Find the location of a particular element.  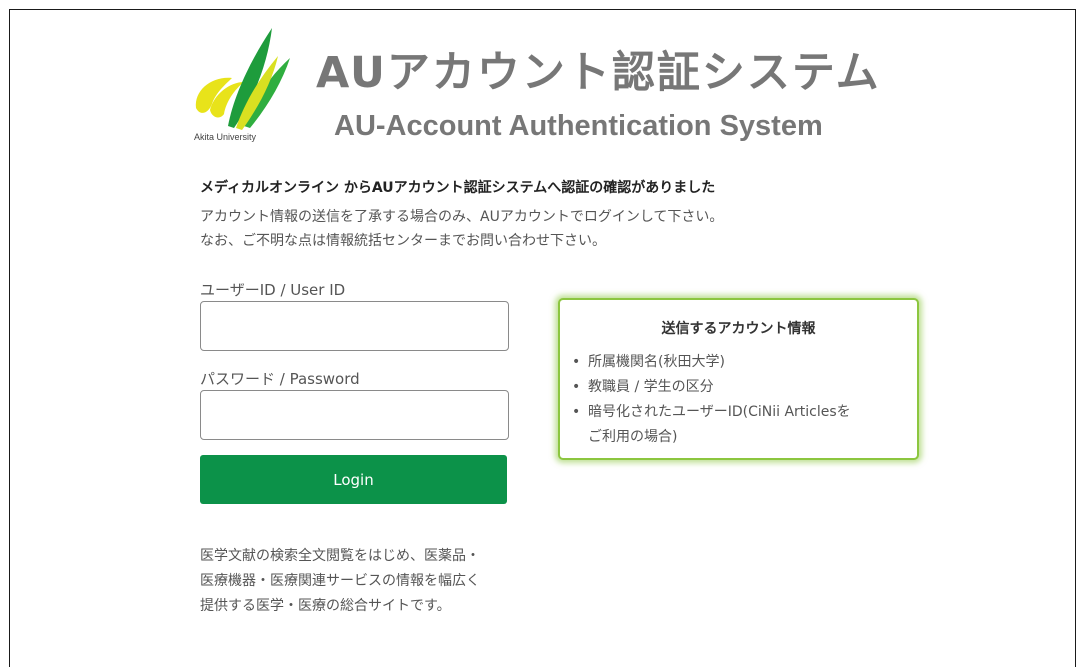

list-item-text: 暗号化されたユーザーID(CiNii Articlesを is located at coordinates (719, 412).